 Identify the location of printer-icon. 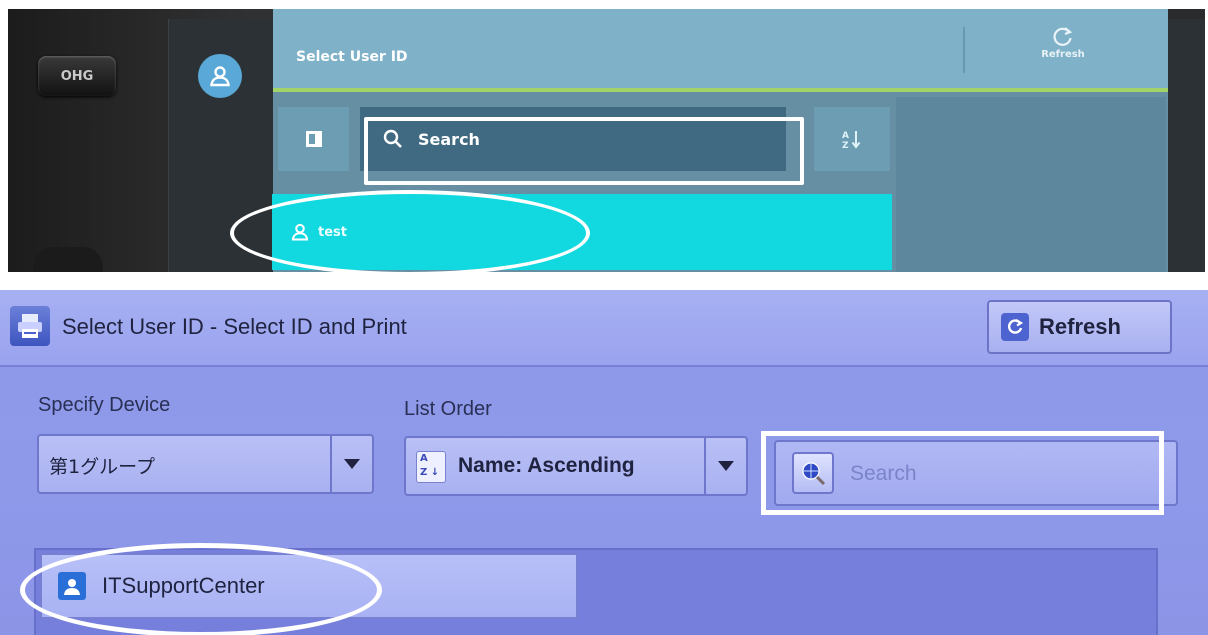
(30, 326).